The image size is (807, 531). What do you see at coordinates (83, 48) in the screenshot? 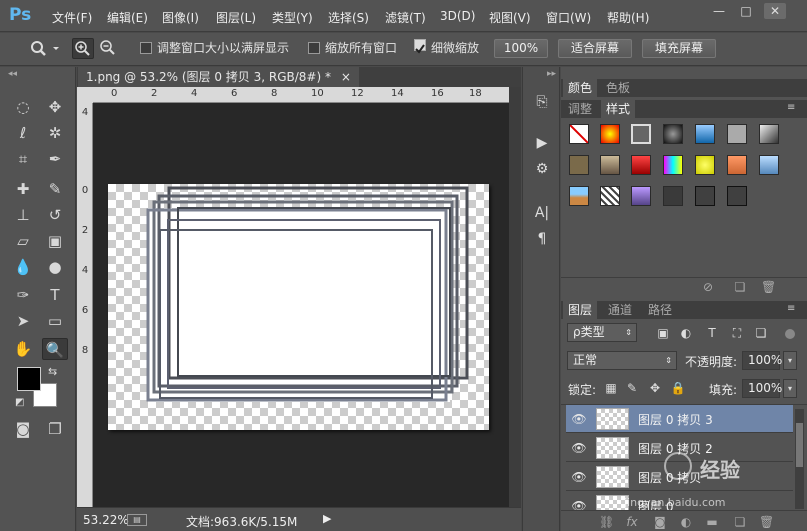
I see `zoom-in-button` at bounding box center [83, 48].